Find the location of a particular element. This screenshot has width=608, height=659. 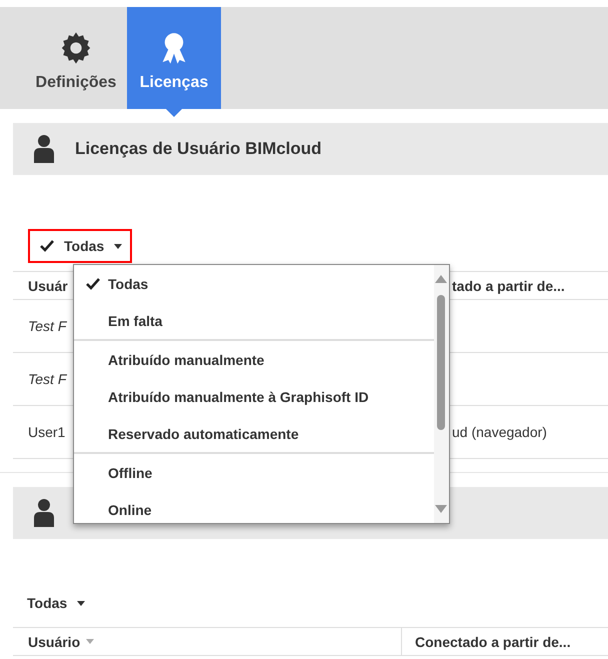

settings-icon is located at coordinates (76, 48).